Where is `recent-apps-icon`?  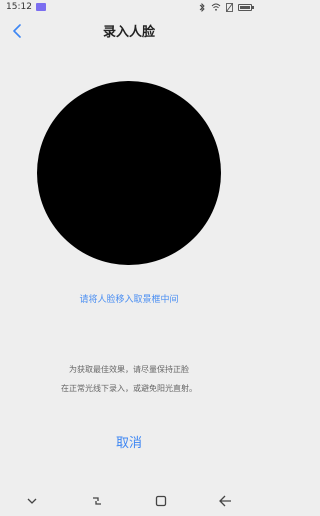 recent-apps-icon is located at coordinates (96, 501).